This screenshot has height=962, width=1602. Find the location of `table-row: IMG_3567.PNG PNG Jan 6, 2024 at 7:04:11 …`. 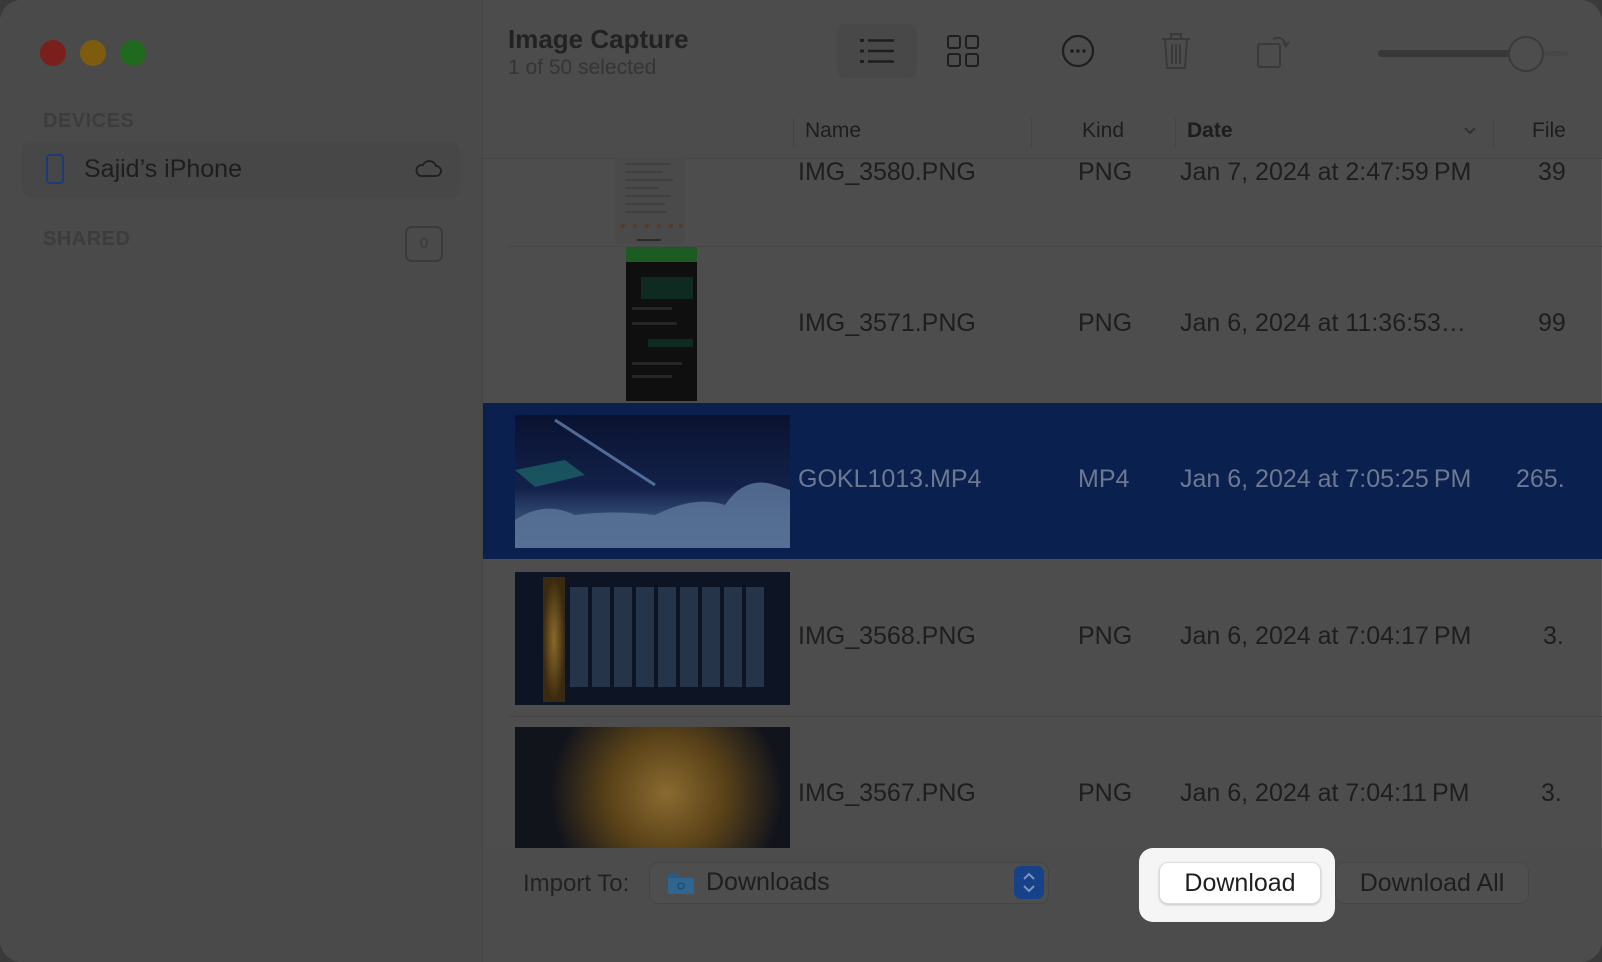

table-row: IMG_3567.PNG PNG Jan 6, 2024 at 7:04:11 … is located at coordinates (1042, 782).